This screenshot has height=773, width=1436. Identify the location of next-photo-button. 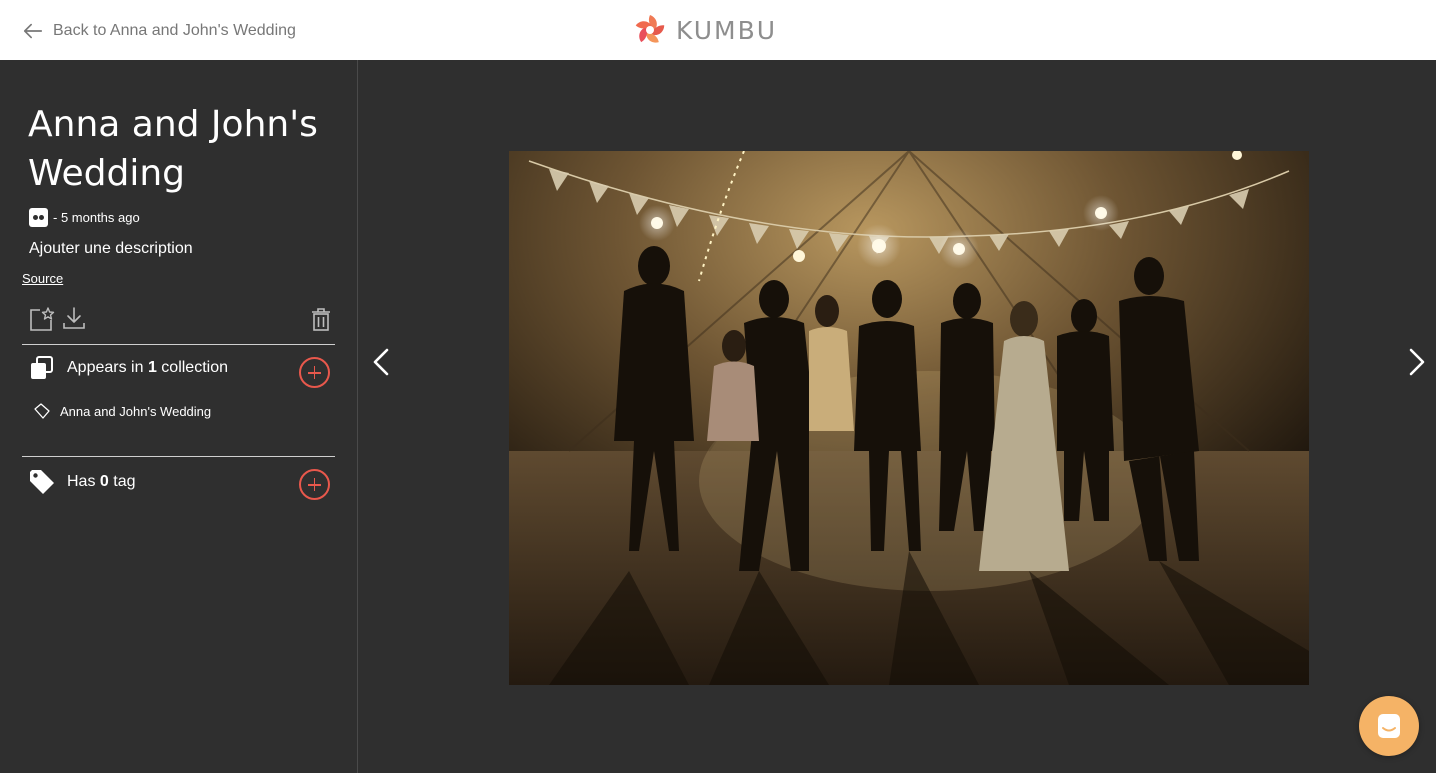
(1417, 362).